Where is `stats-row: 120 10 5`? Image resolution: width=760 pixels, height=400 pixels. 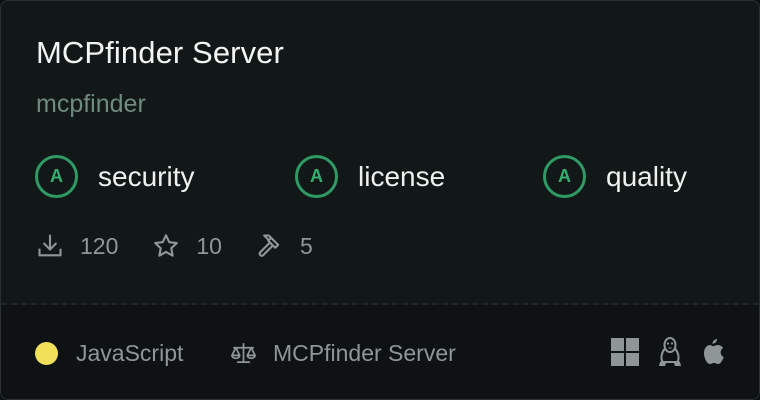
stats-row: 120 10 5 is located at coordinates (191, 246).